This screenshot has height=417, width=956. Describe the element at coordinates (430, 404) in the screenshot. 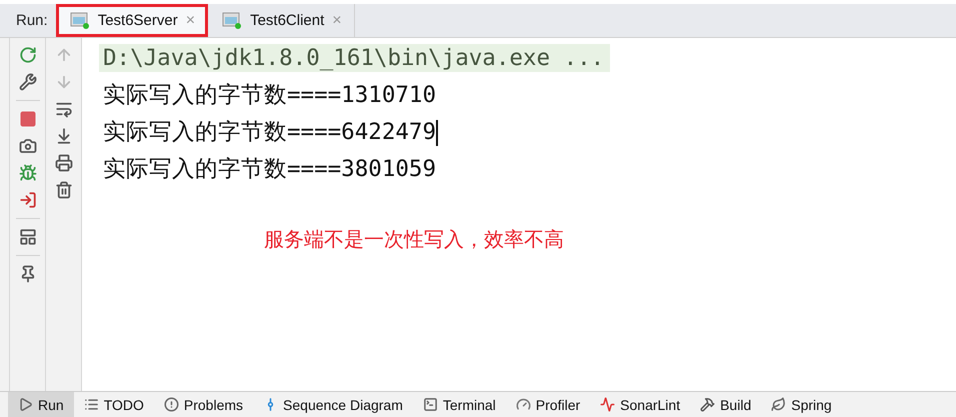

I see `terminal-icon` at that location.